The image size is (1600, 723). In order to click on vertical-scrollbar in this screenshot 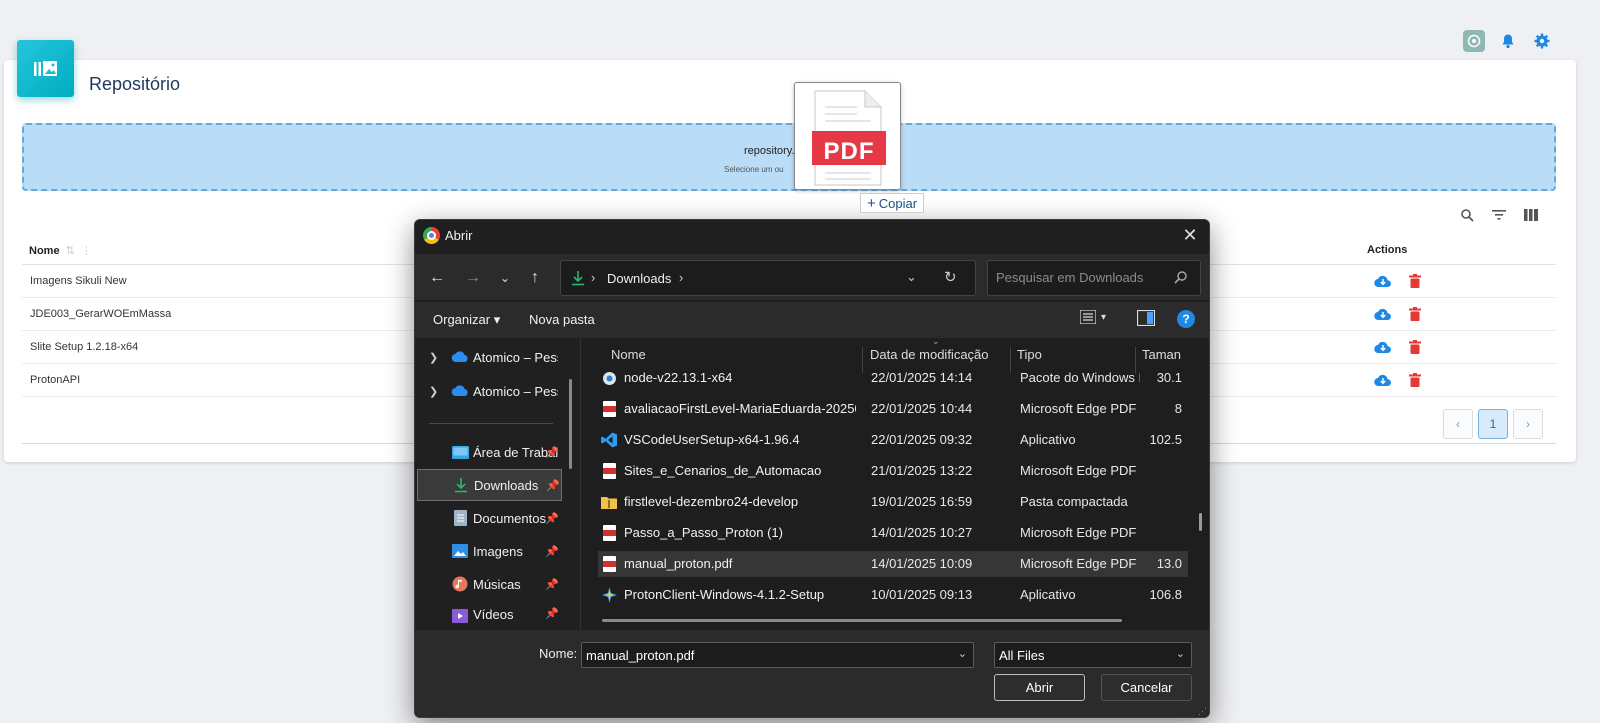, I will do `click(1200, 522)`.